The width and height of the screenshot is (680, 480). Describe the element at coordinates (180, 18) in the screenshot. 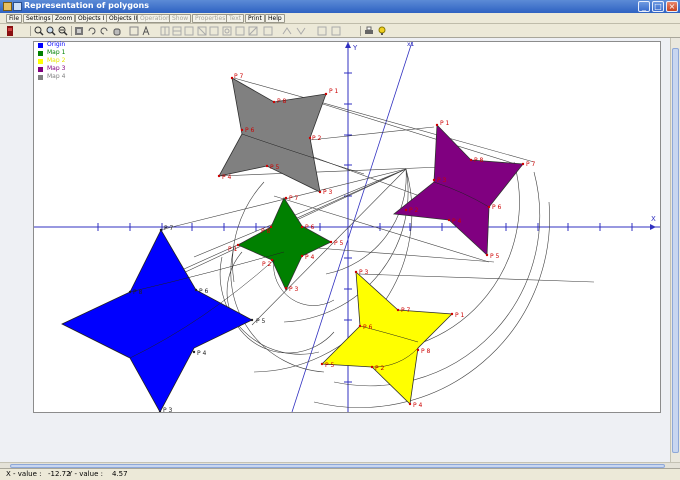

I see `menu-show: Show` at that location.